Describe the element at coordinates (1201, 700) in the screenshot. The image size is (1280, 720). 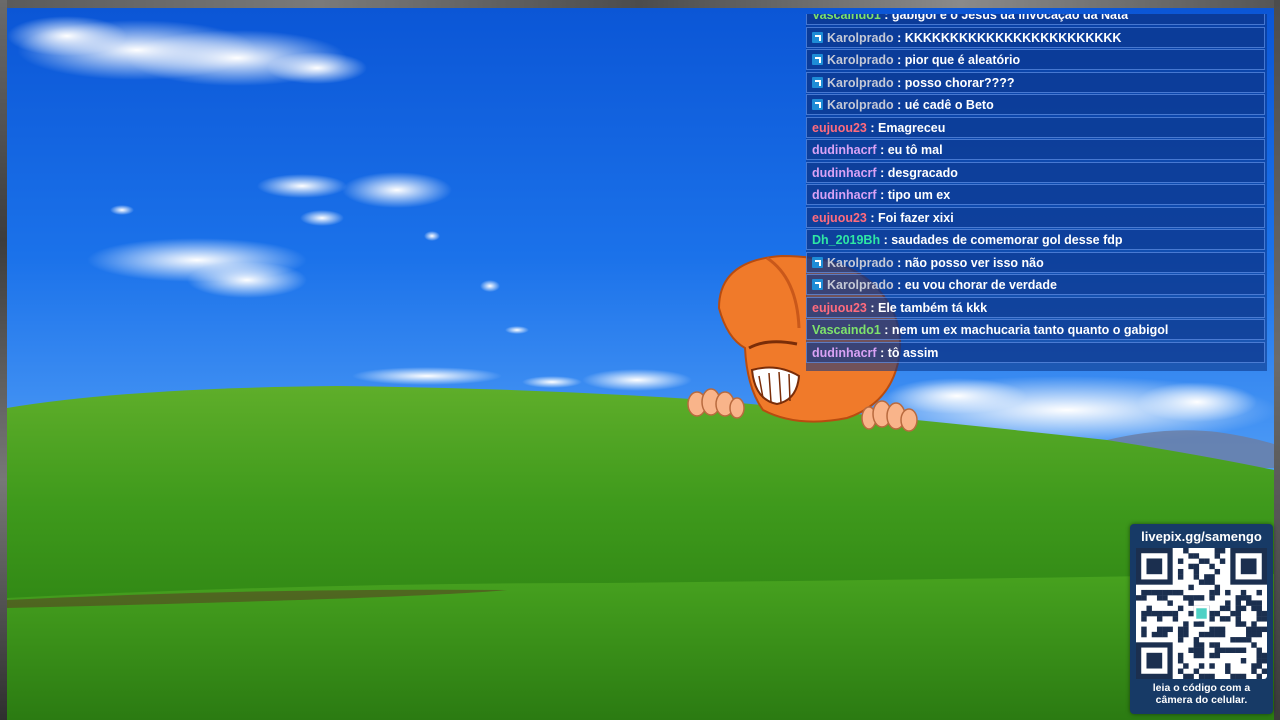
I see `qr-caption-line-2: câmera do celular.` at that location.